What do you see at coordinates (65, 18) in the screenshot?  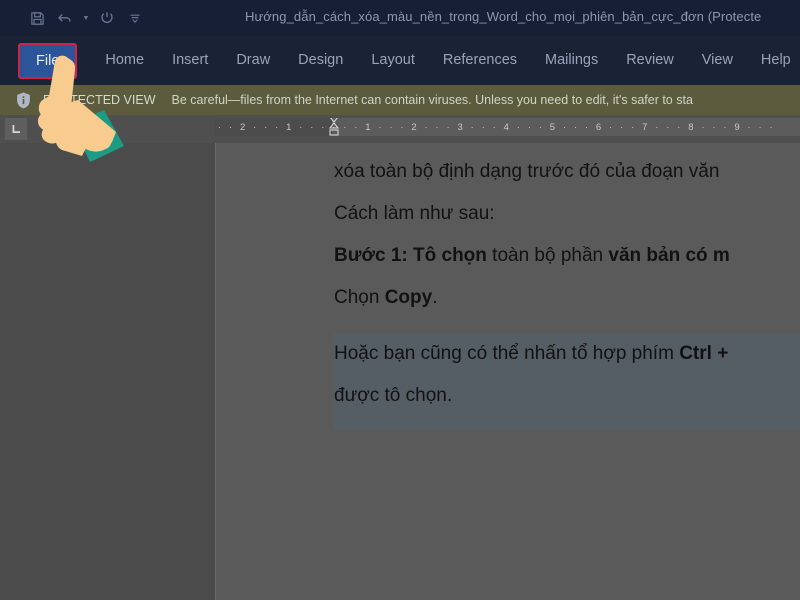 I see `undo-icon` at bounding box center [65, 18].